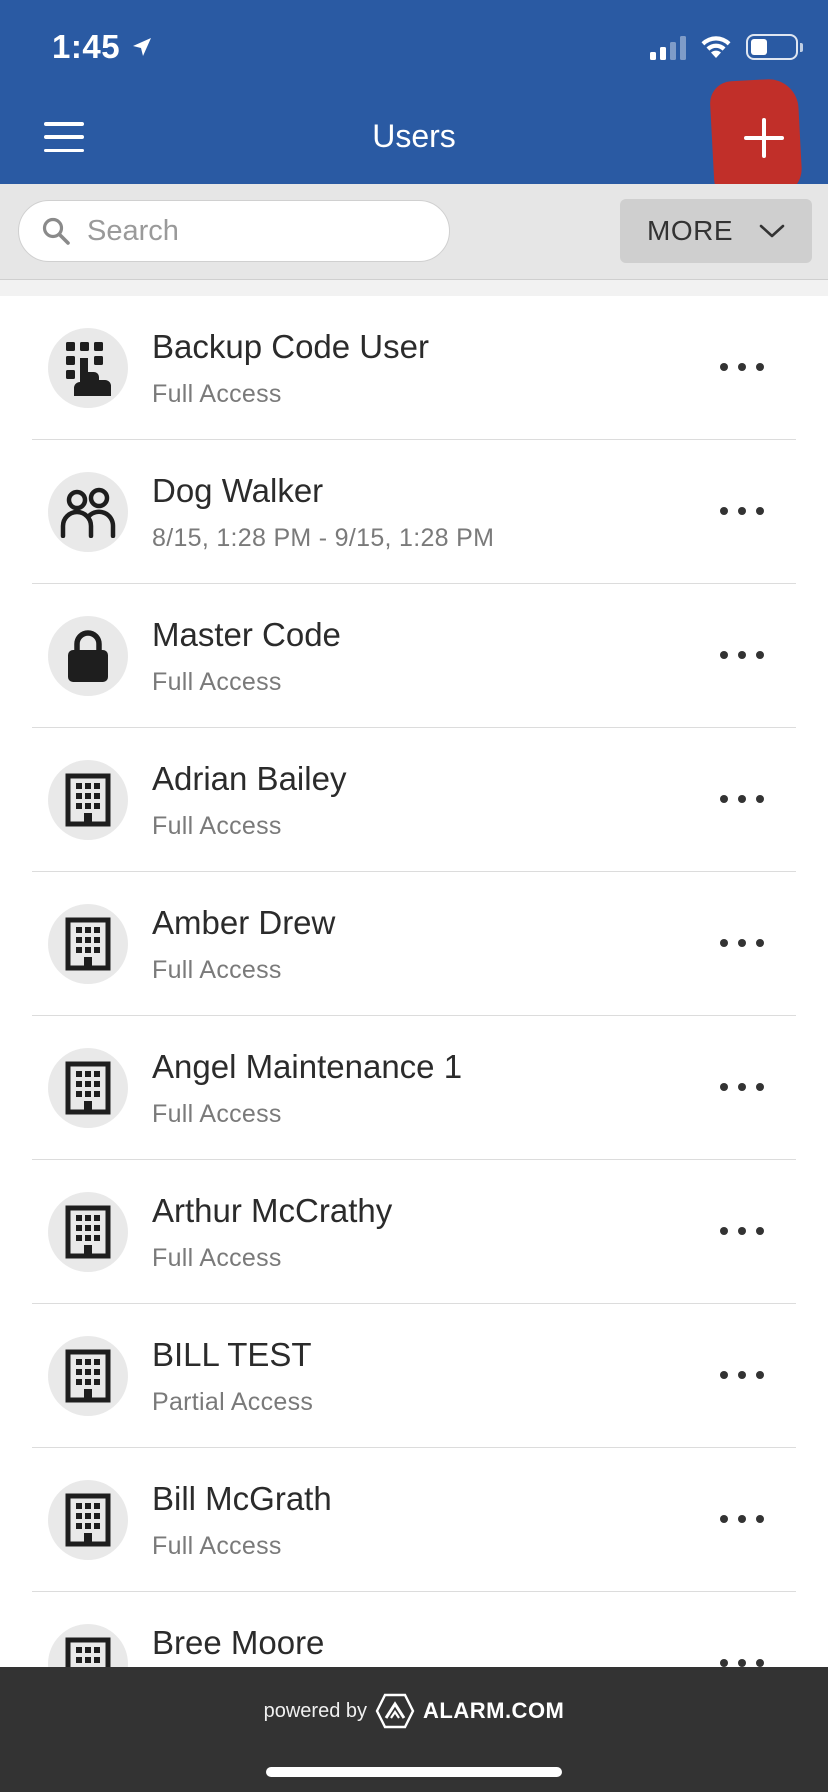 Image resolution: width=828 pixels, height=1792 pixels. I want to click on user-name: Dog Walker, so click(238, 490).